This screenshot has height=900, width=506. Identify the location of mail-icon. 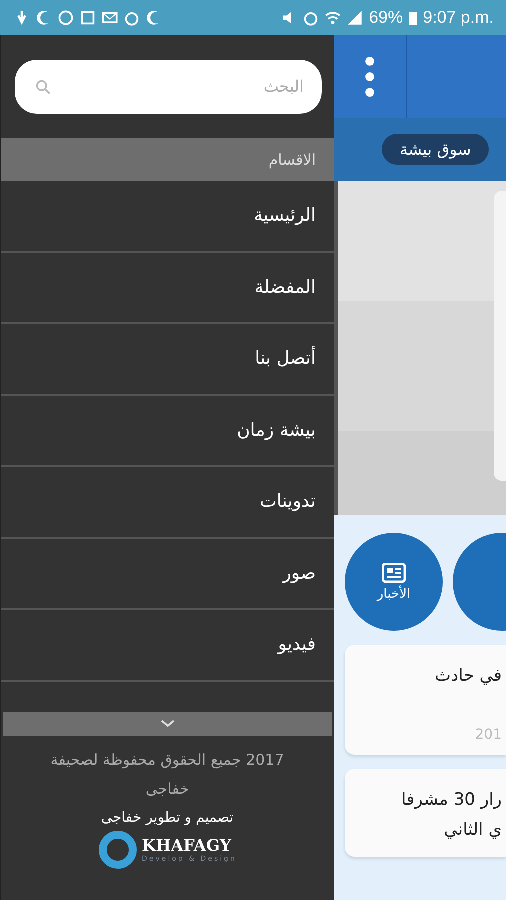
(110, 18).